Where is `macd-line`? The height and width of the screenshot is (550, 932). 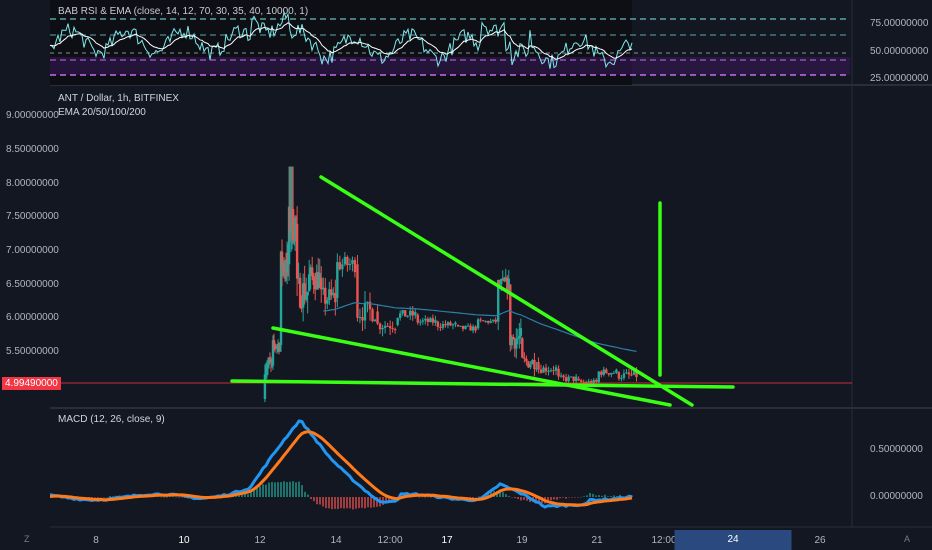 macd-line is located at coordinates (341, 464).